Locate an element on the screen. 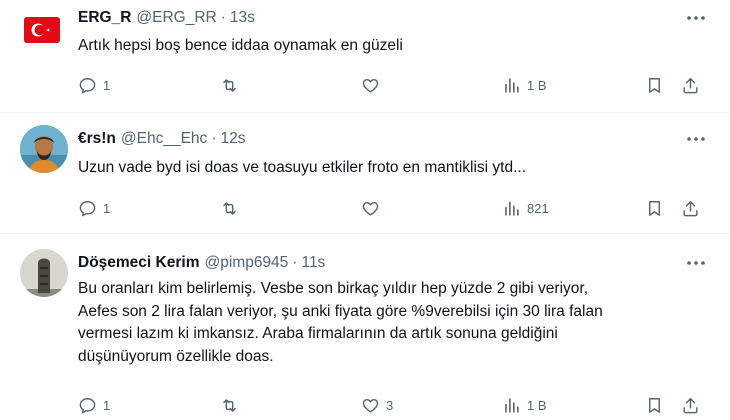 This screenshot has width=730, height=420. username: @ERG_RR is located at coordinates (176, 18).